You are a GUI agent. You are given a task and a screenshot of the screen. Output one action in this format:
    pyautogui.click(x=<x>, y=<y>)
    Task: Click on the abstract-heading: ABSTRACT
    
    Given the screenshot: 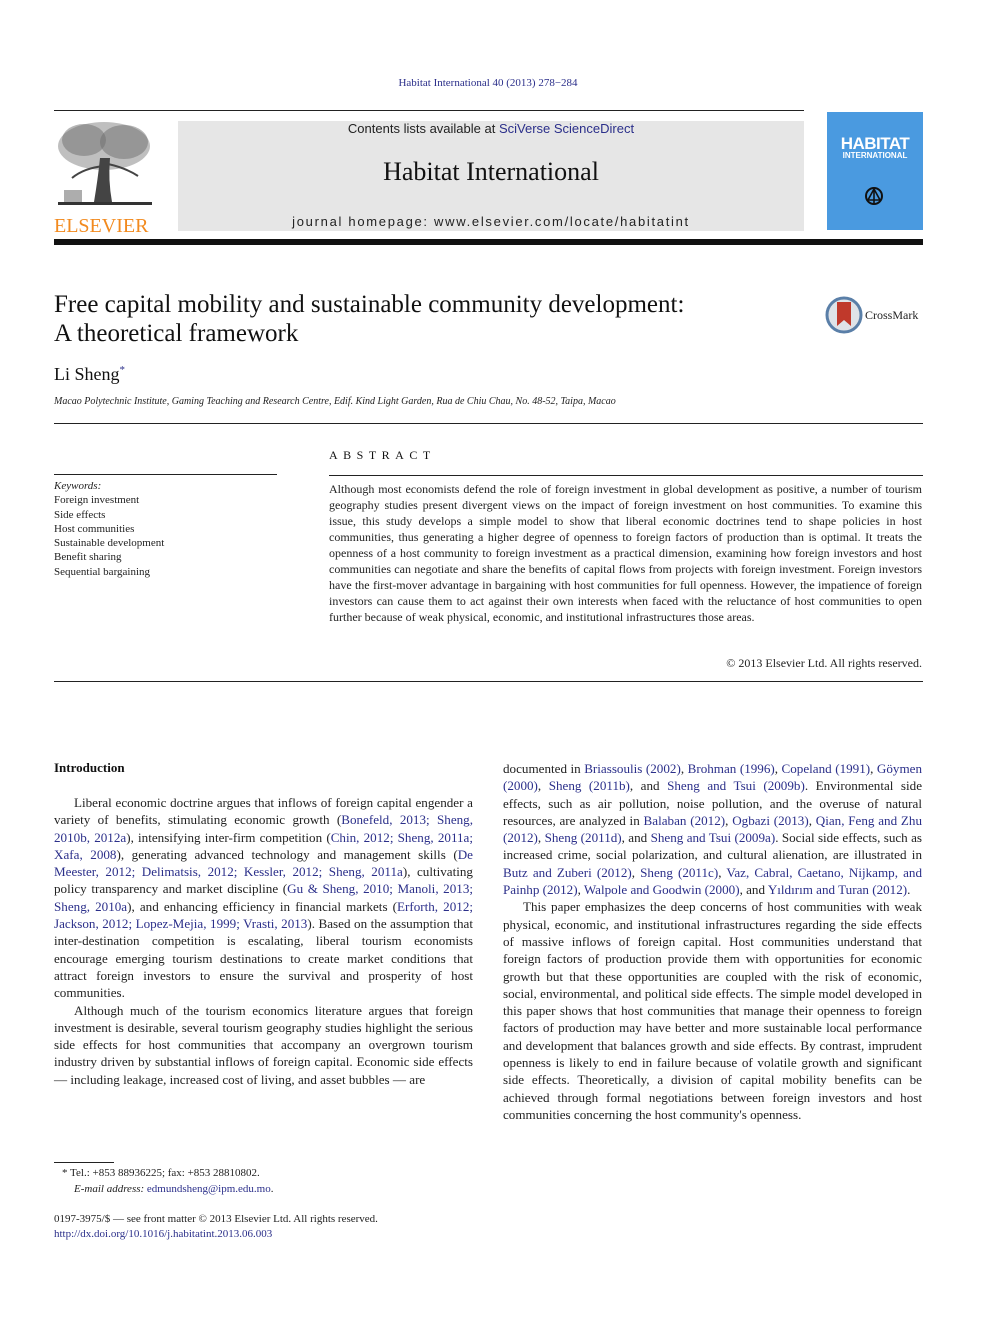 What is the action you would take?
    pyautogui.click(x=382, y=455)
    